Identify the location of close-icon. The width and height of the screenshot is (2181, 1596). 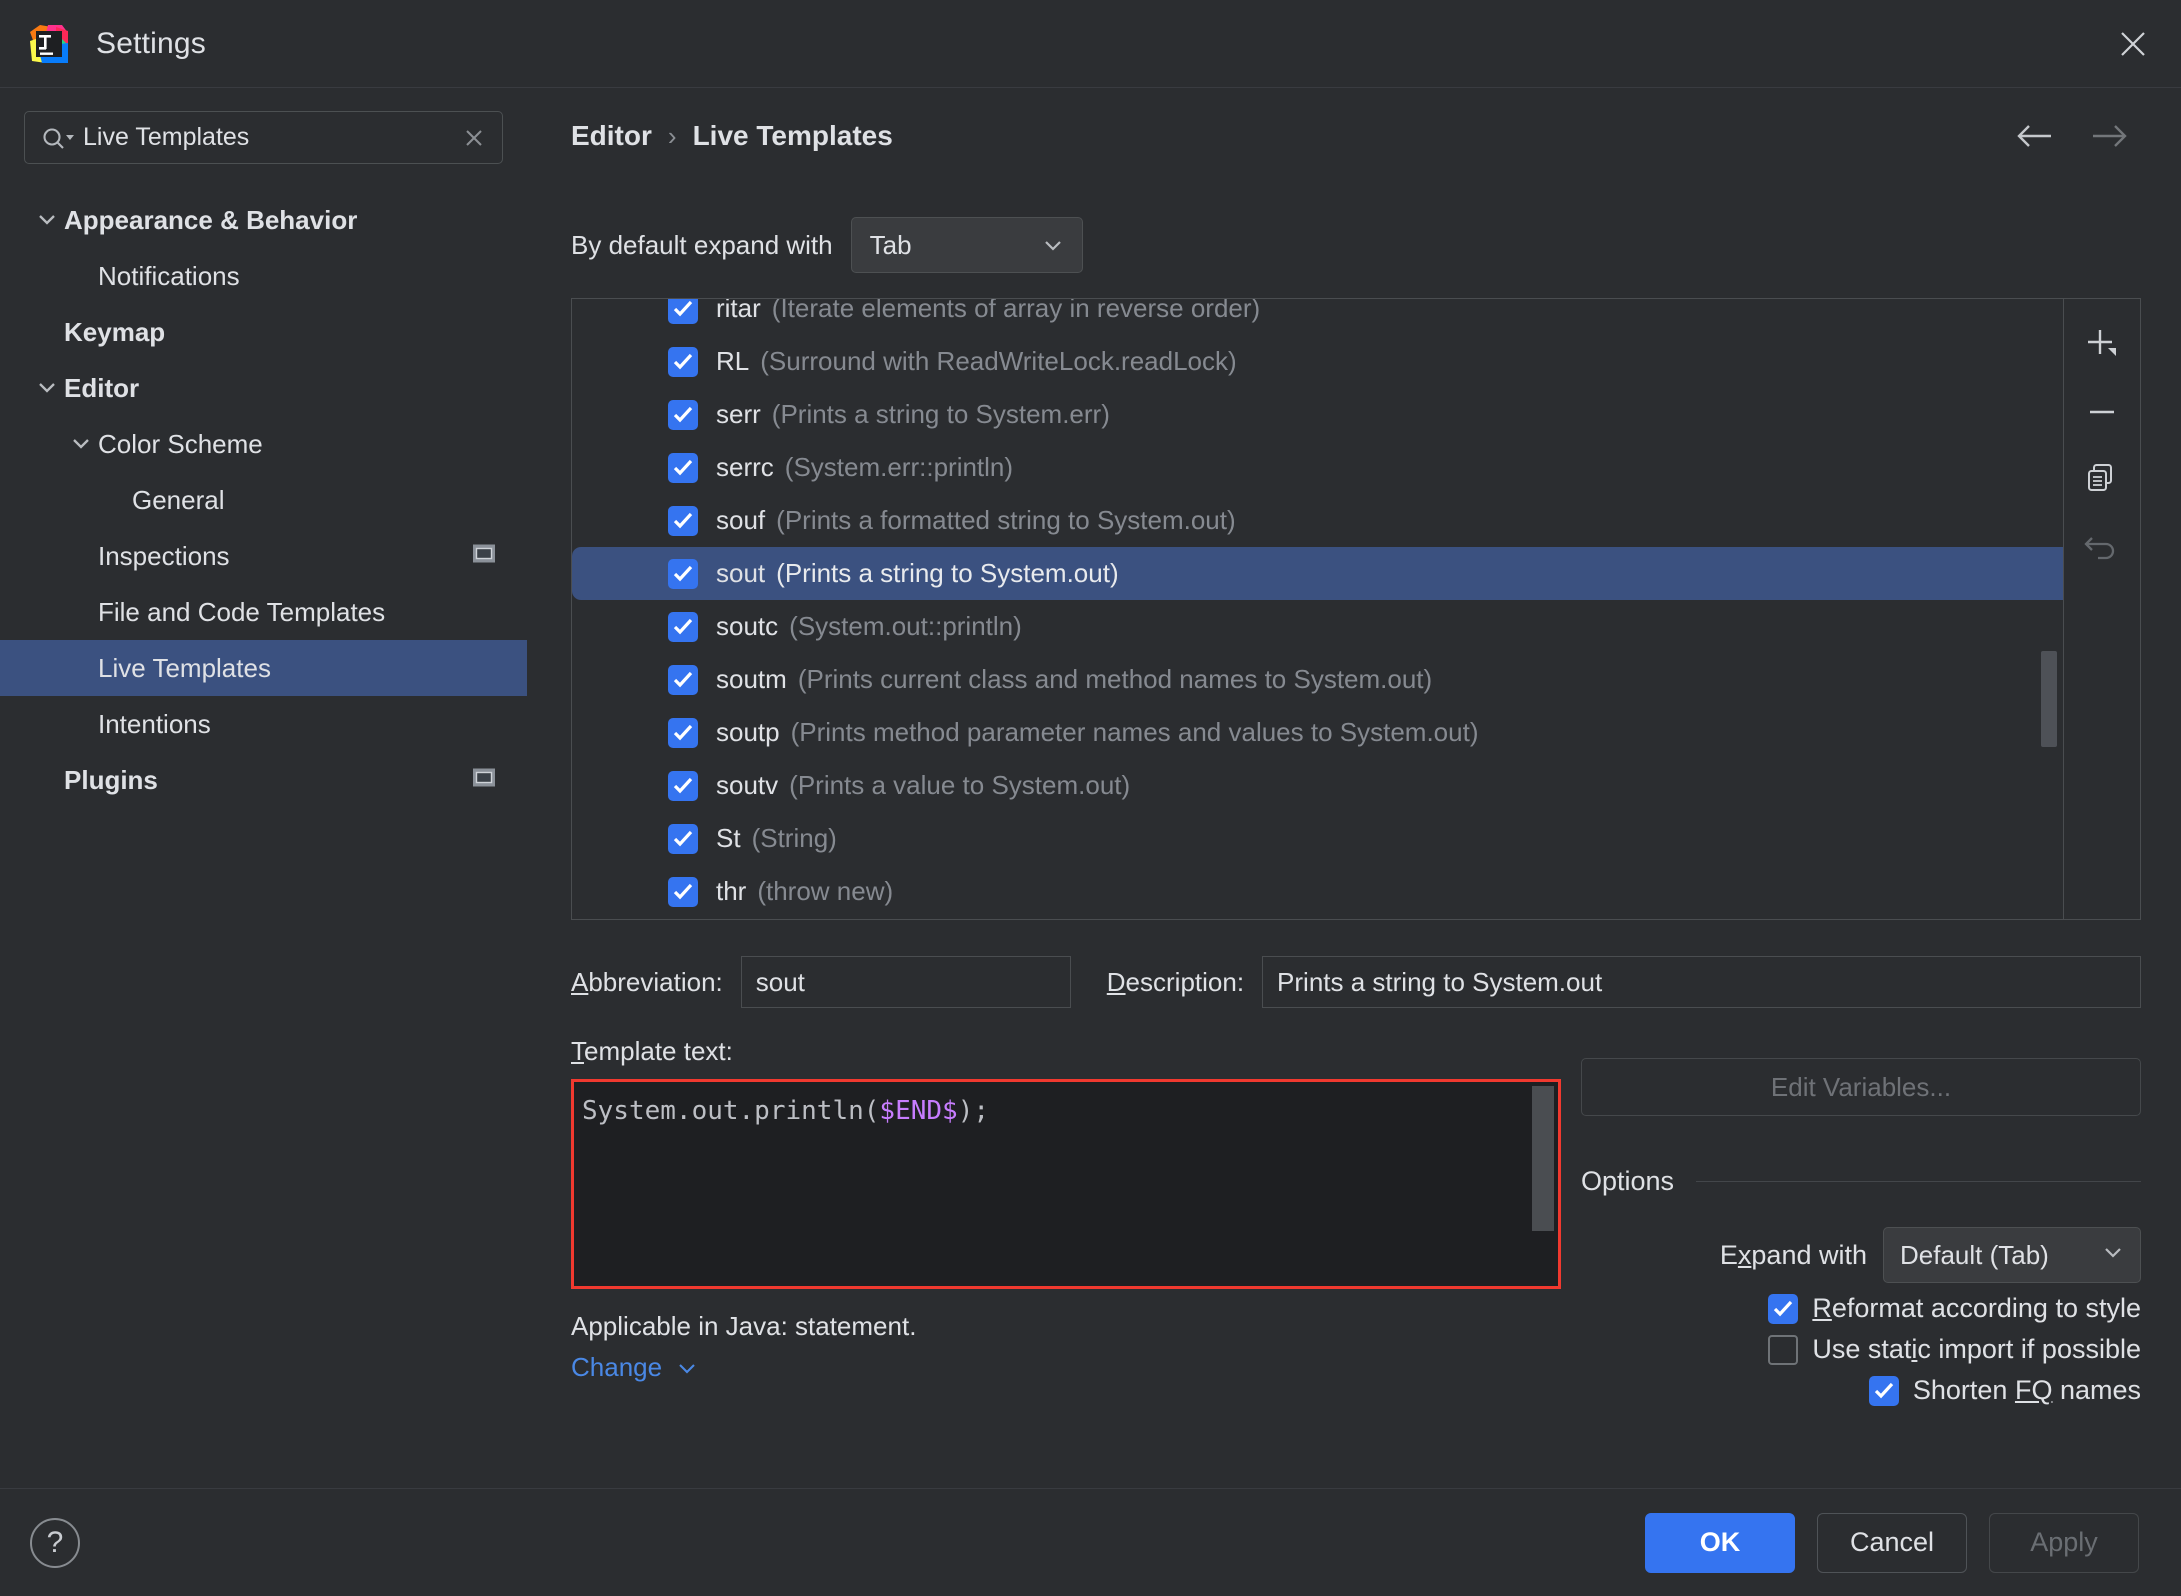
(2133, 44).